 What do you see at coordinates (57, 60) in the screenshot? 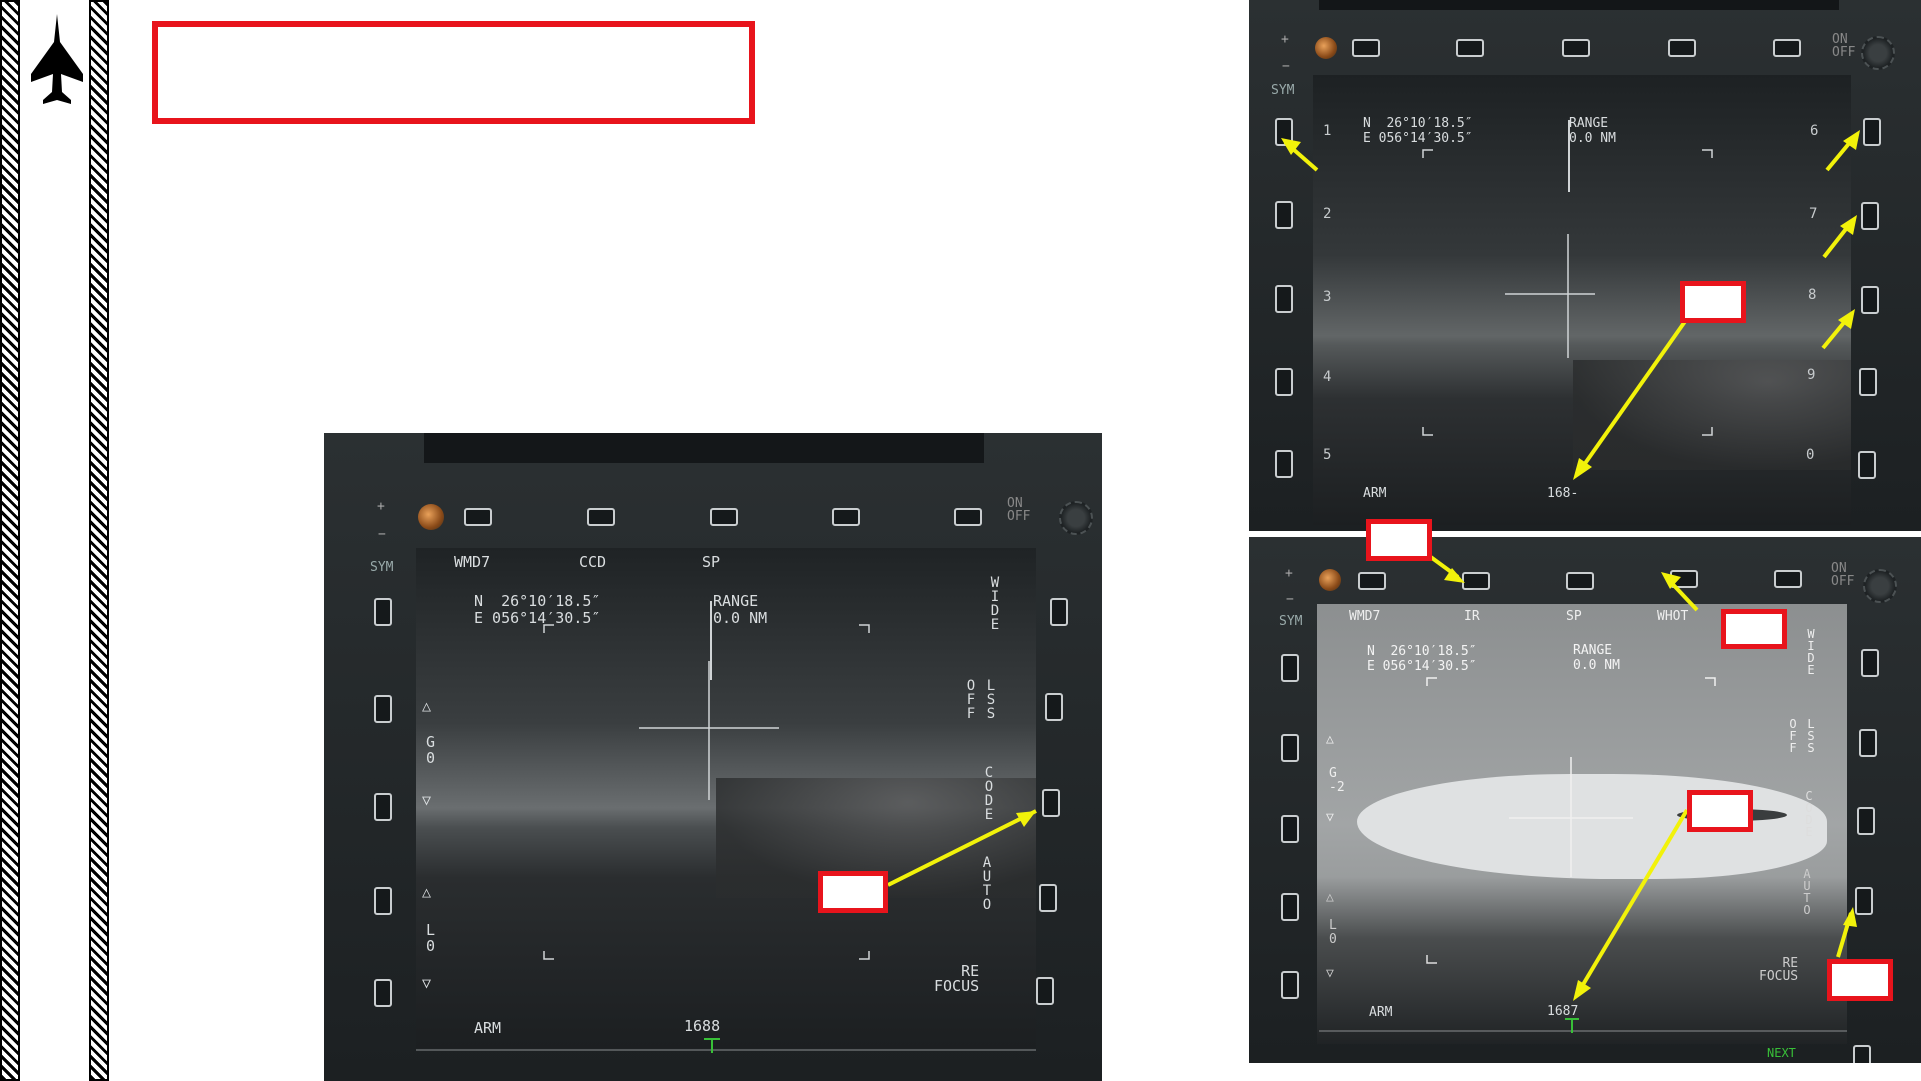
I see `fighter-jet-icon` at bounding box center [57, 60].